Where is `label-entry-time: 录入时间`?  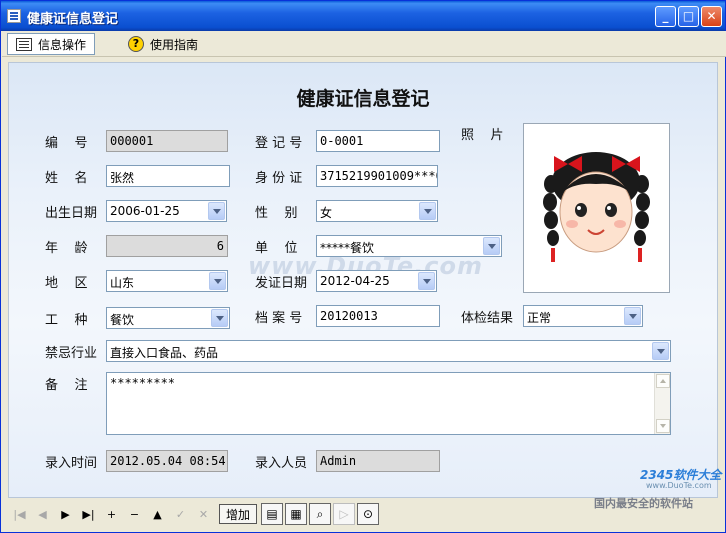 label-entry-time: 录入时间 is located at coordinates (71, 463).